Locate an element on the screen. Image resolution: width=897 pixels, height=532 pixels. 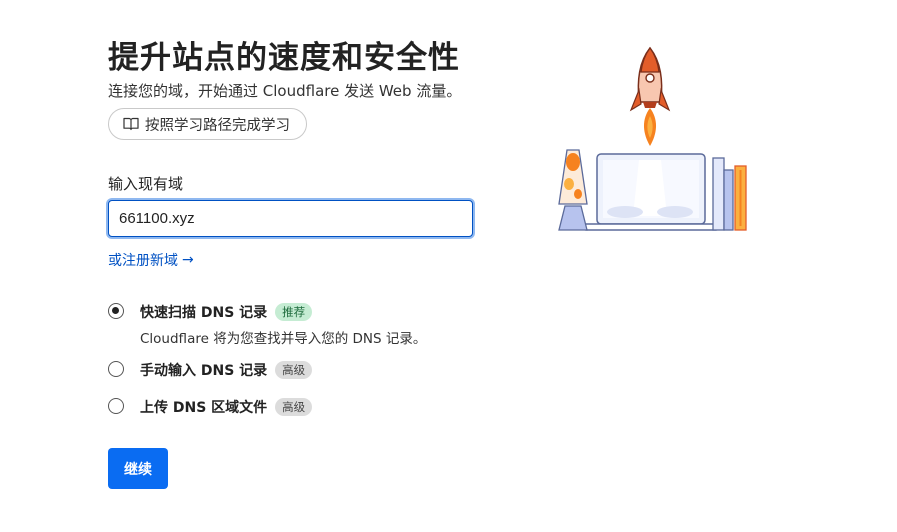
rocket-icon is located at coordinates (650, 96).